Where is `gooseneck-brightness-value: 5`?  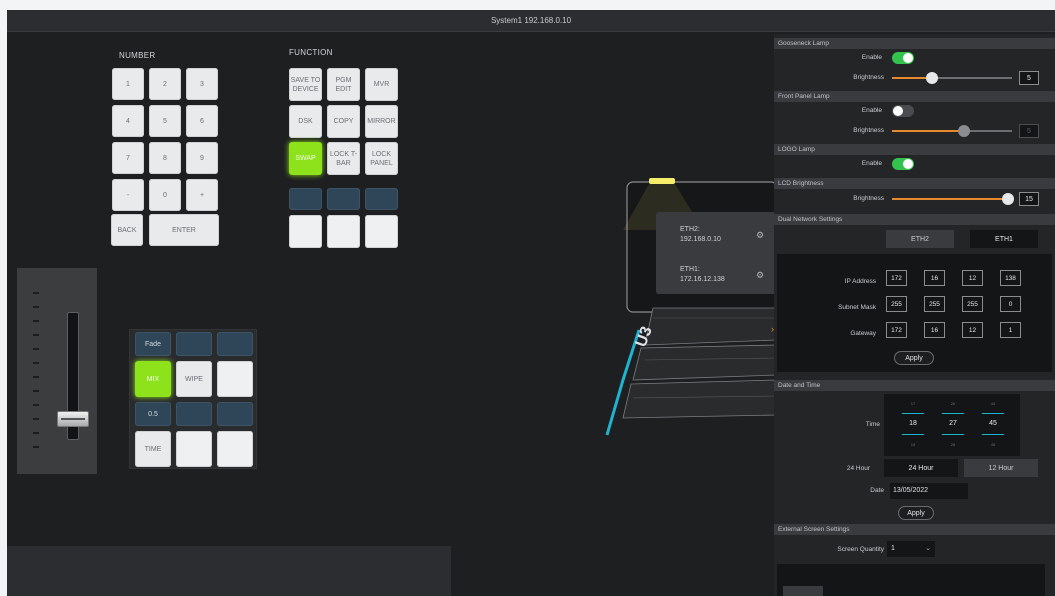
gooseneck-brightness-value: 5 is located at coordinates (1029, 78).